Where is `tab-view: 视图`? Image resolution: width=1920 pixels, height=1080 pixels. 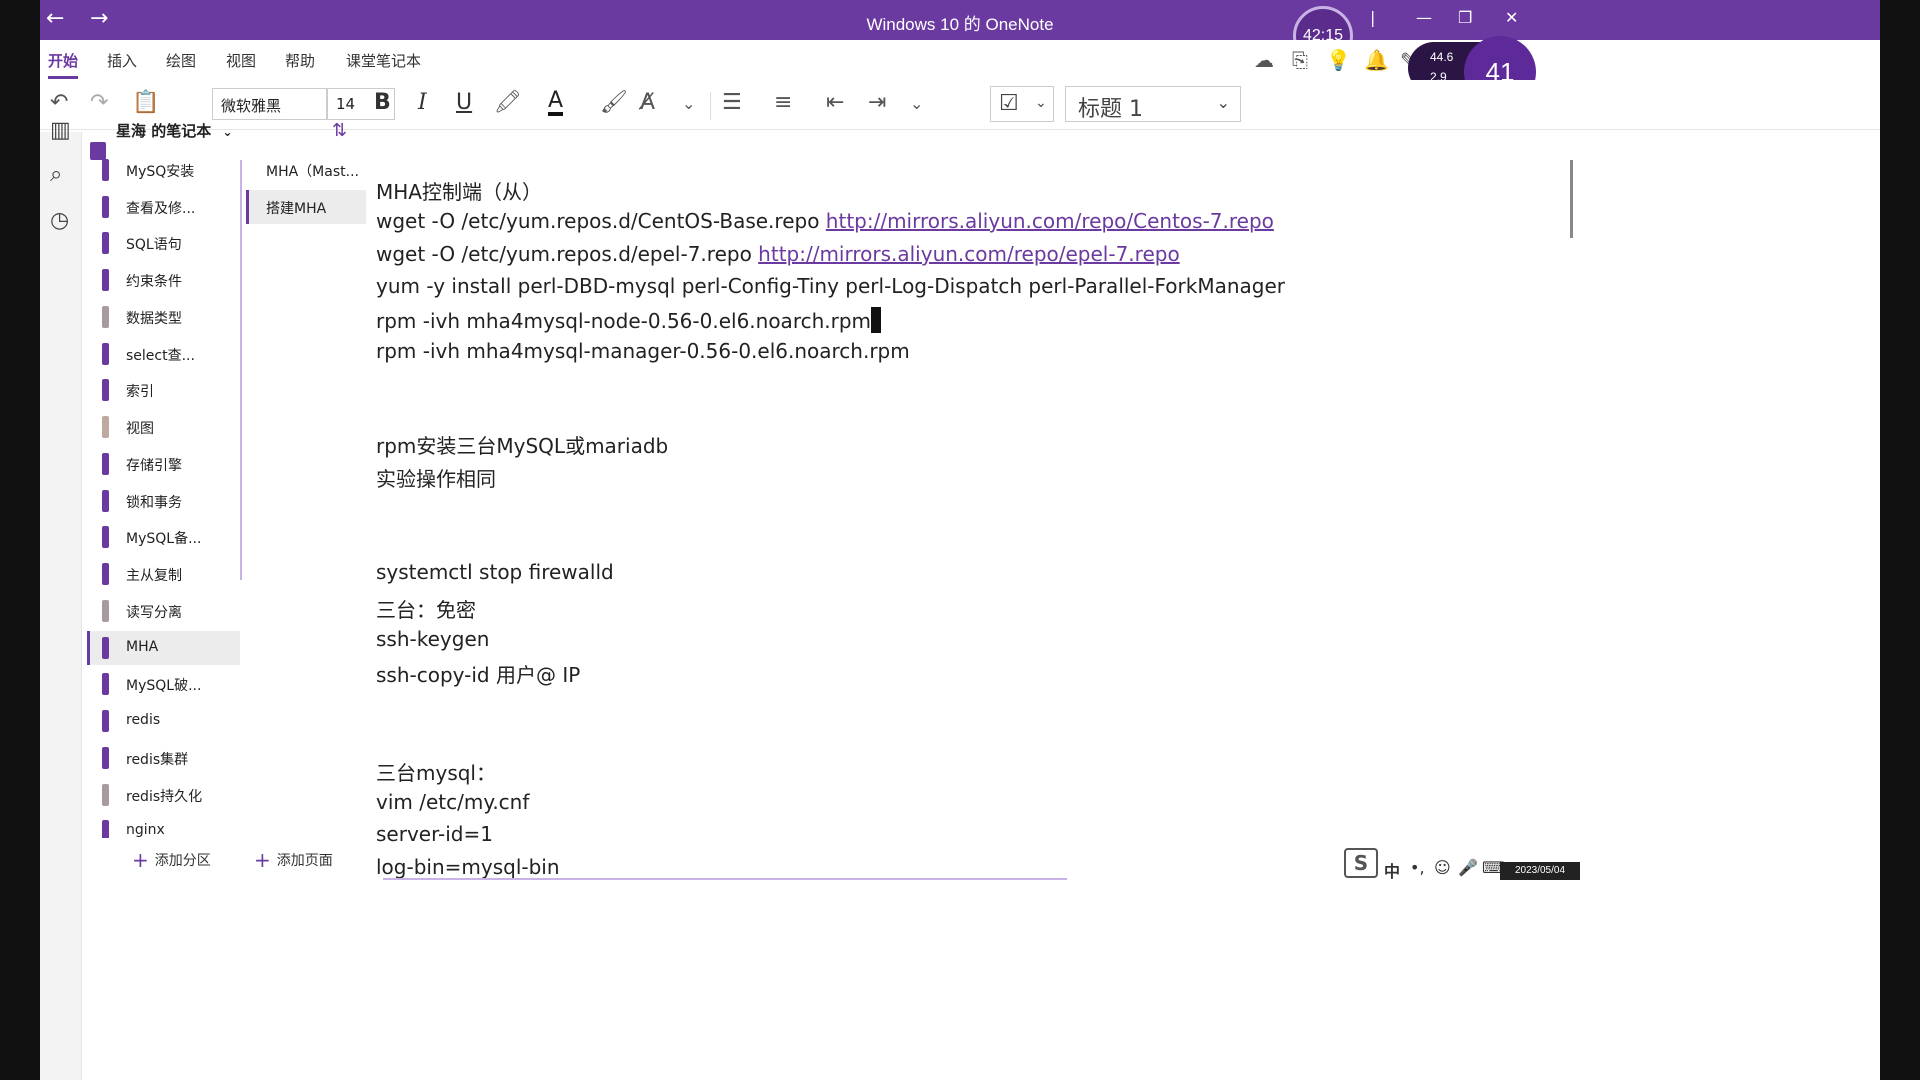 tab-view: 视图 is located at coordinates (241, 60).